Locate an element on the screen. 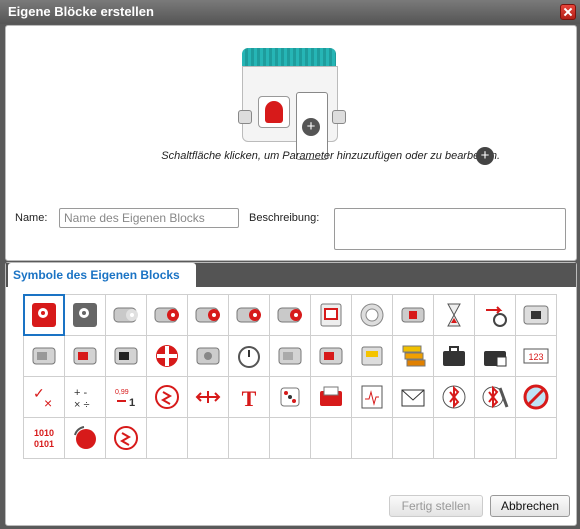 This screenshot has width=580, height=529. rotation-reset-icon is located at coordinates (85, 438).